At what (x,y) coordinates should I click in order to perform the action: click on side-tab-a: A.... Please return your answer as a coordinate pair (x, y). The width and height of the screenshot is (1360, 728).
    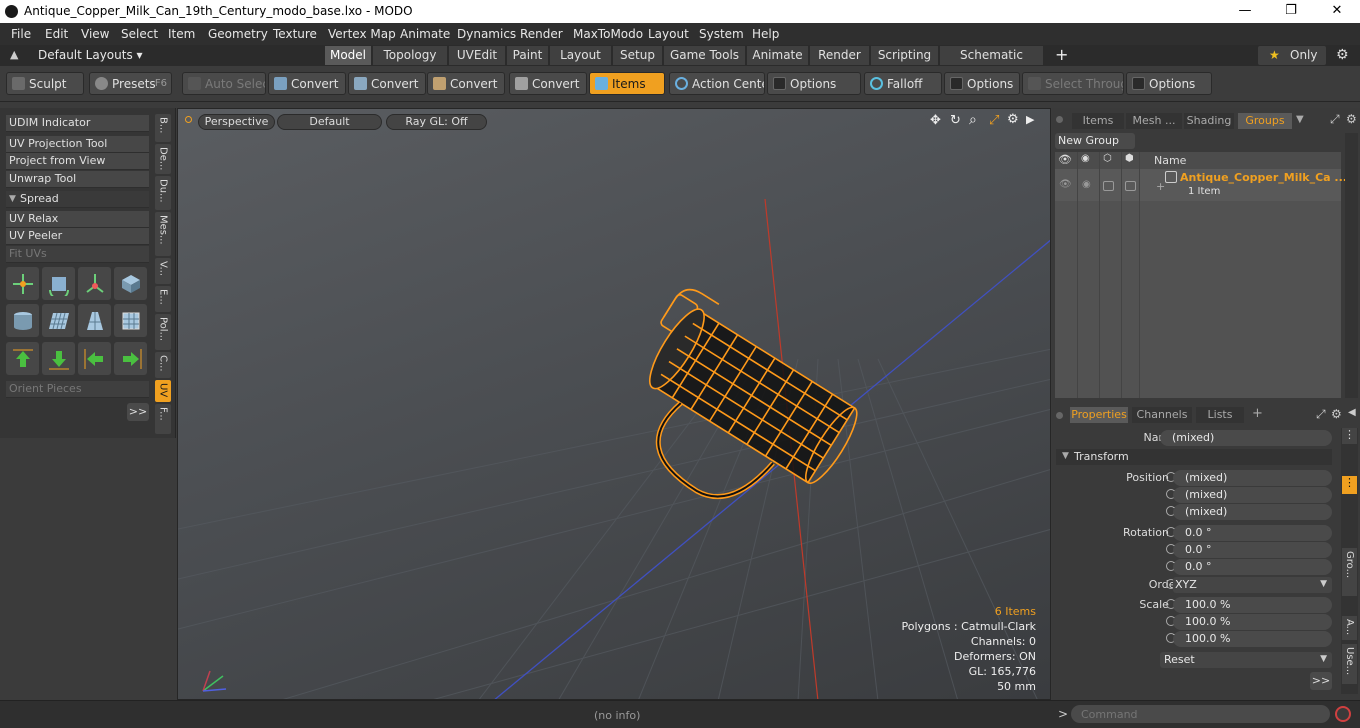
    Looking at the image, I should click on (1349, 628).